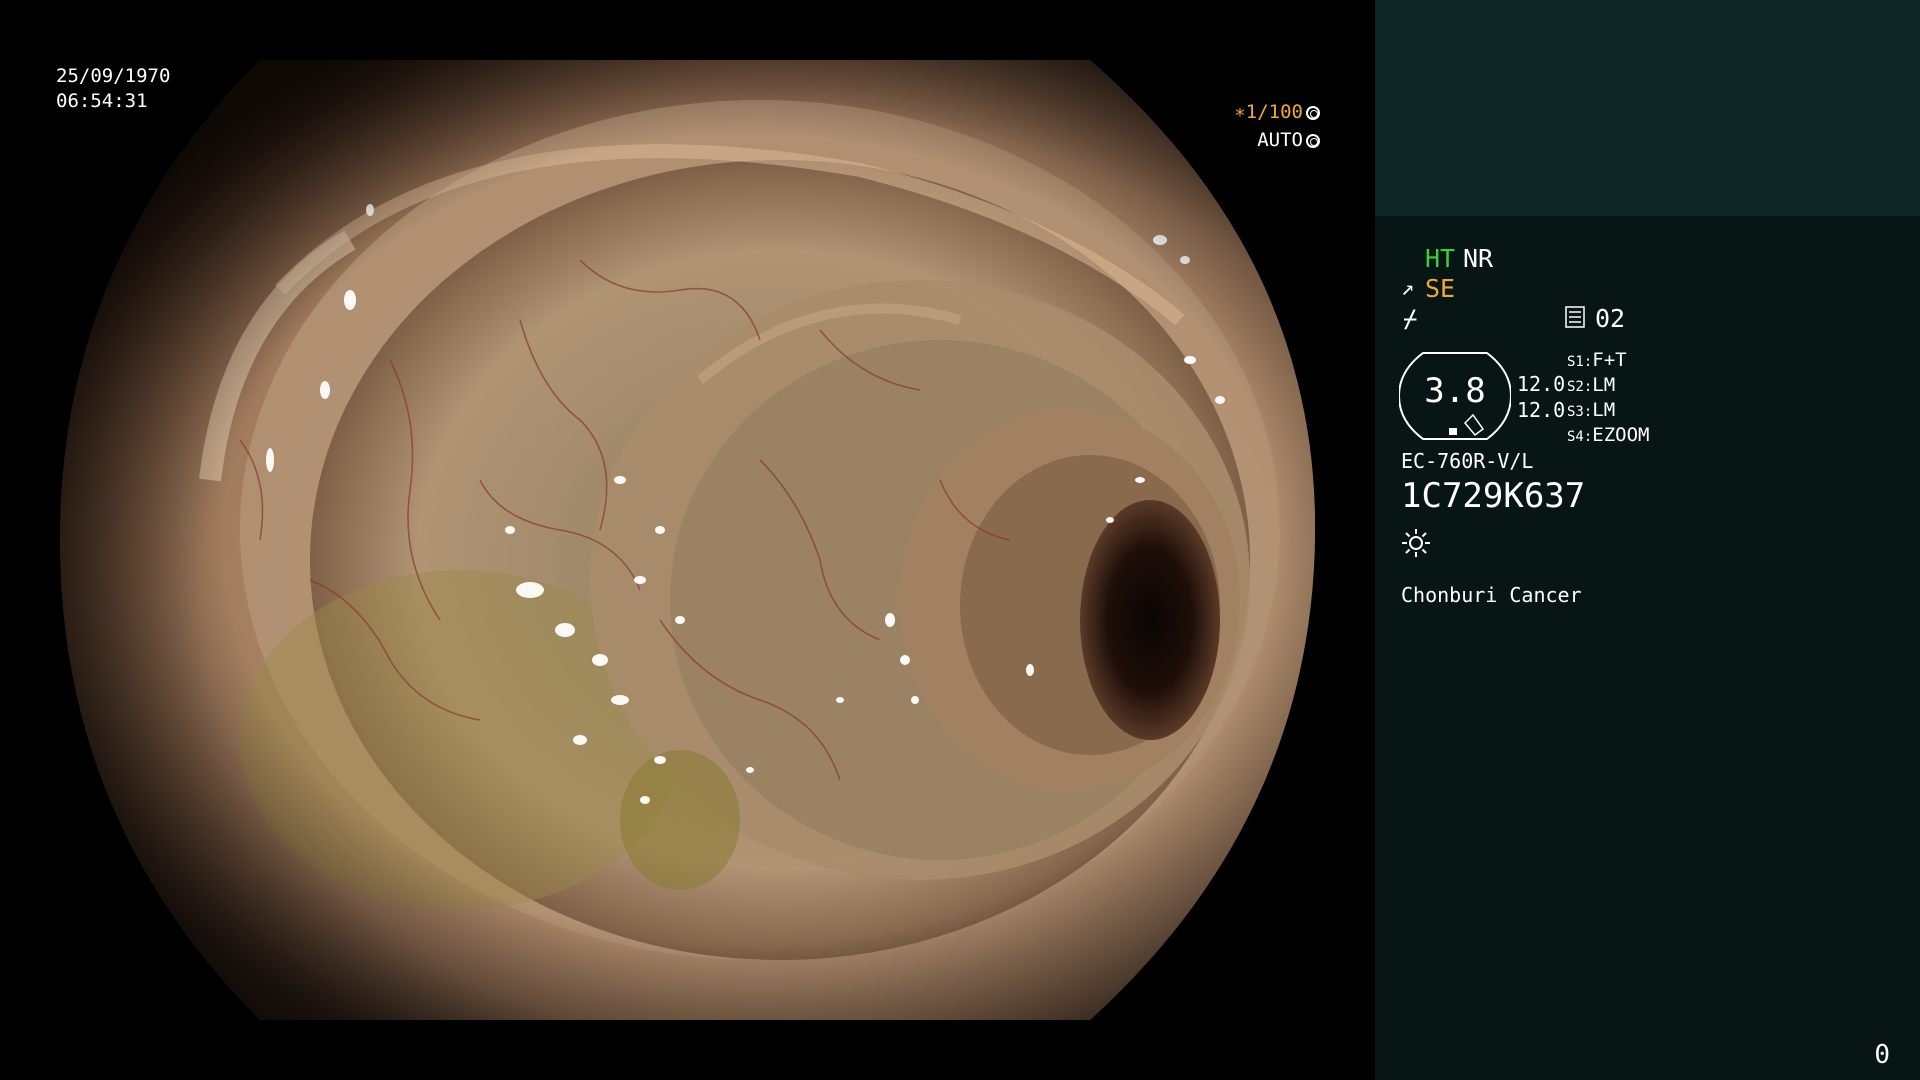 The height and width of the screenshot is (1080, 1920). Describe the element at coordinates (1280, 140) in the screenshot. I see `iris-mode: AUTO` at that location.